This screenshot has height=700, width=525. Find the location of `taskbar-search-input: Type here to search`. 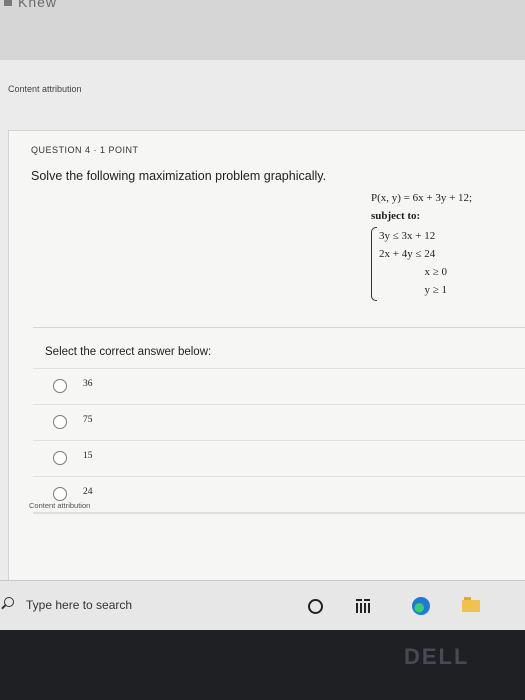

taskbar-search-input: Type here to search is located at coordinates (79, 605).